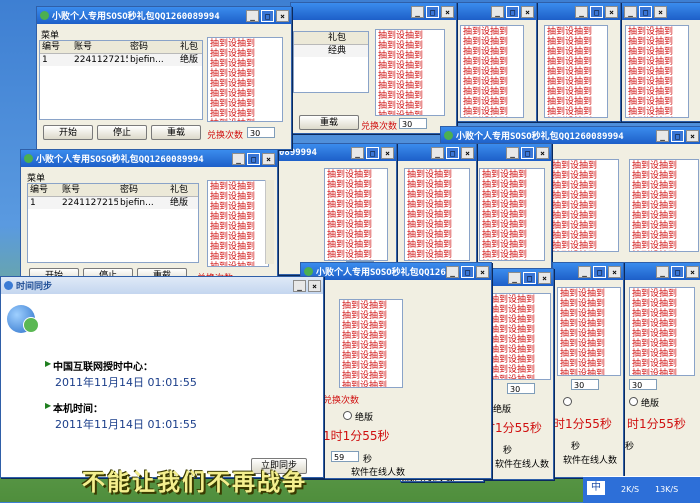 The height and width of the screenshot is (503, 700). Describe the element at coordinates (129, 190) in the screenshot. I see `col-password: 密码` at that location.